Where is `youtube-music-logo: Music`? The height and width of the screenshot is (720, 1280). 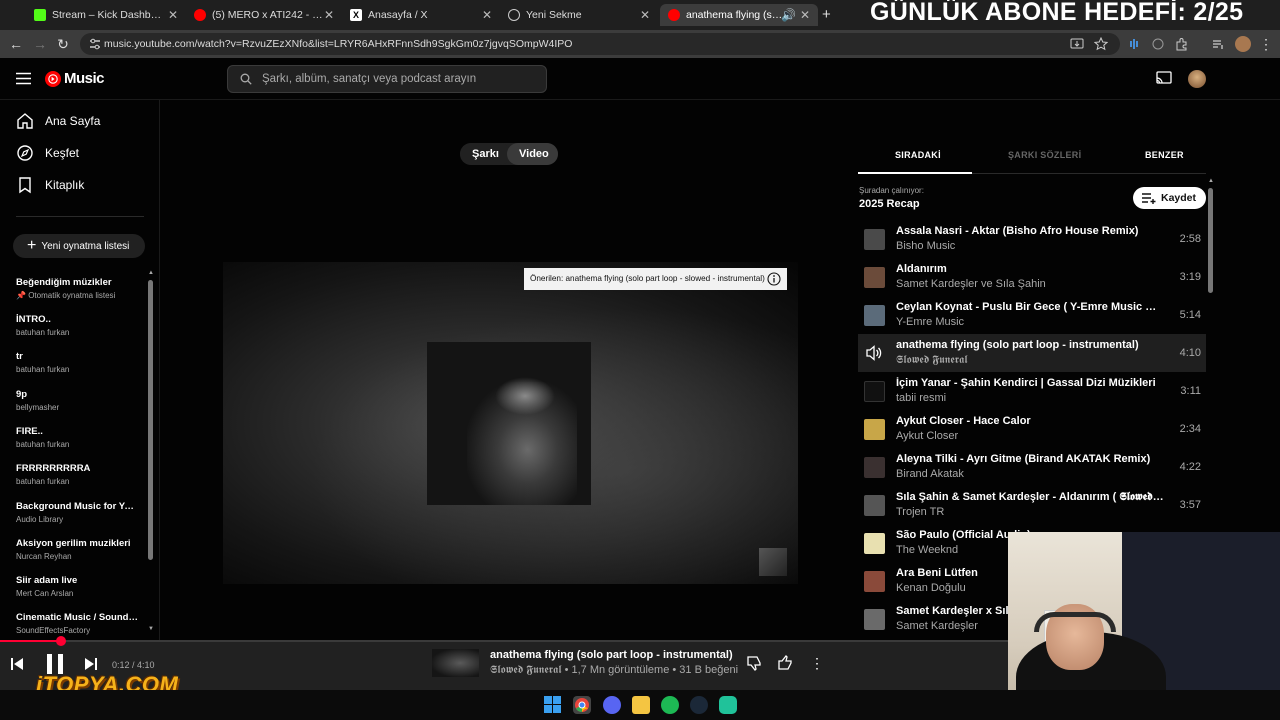 youtube-music-logo: Music is located at coordinates (75, 78).